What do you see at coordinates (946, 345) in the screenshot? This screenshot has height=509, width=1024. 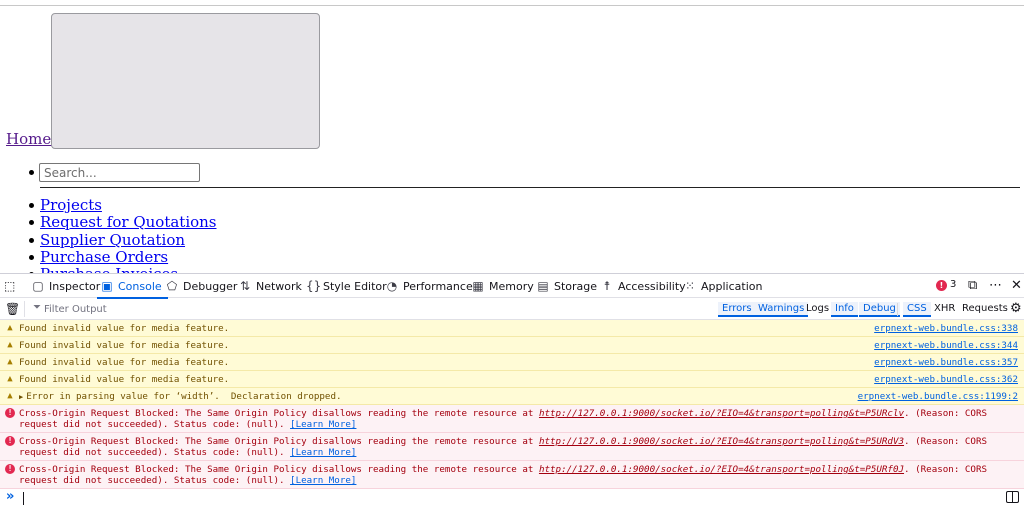 I see `message-source-link: erpnext-web.bundle.css:344` at bounding box center [946, 345].